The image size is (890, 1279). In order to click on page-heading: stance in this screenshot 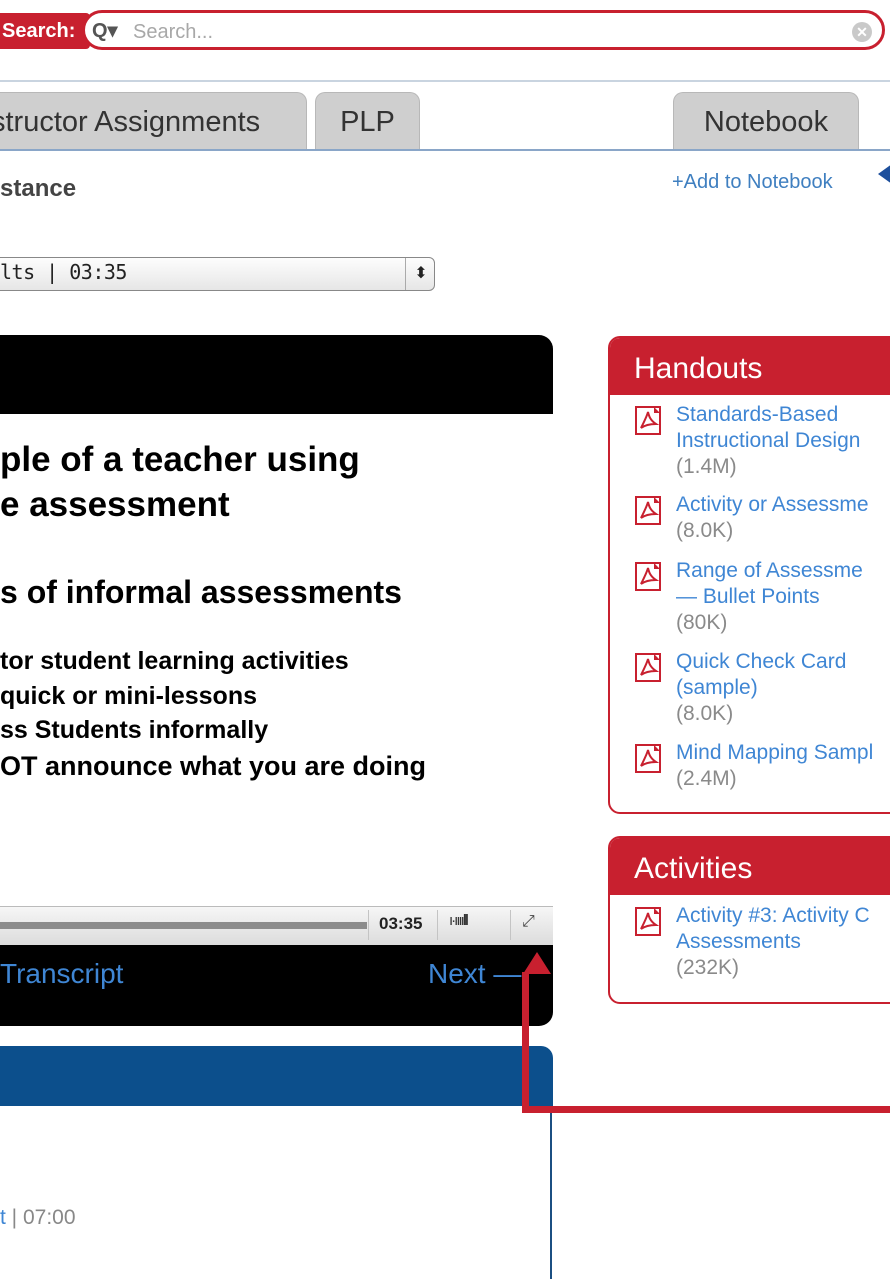, I will do `click(38, 188)`.